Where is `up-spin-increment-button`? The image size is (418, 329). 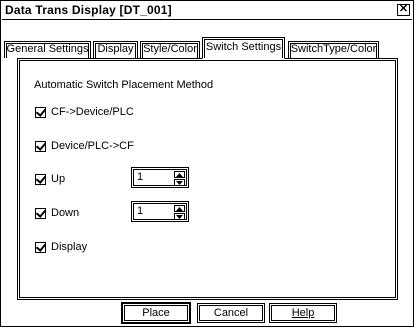
up-spin-increment-button is located at coordinates (179, 174).